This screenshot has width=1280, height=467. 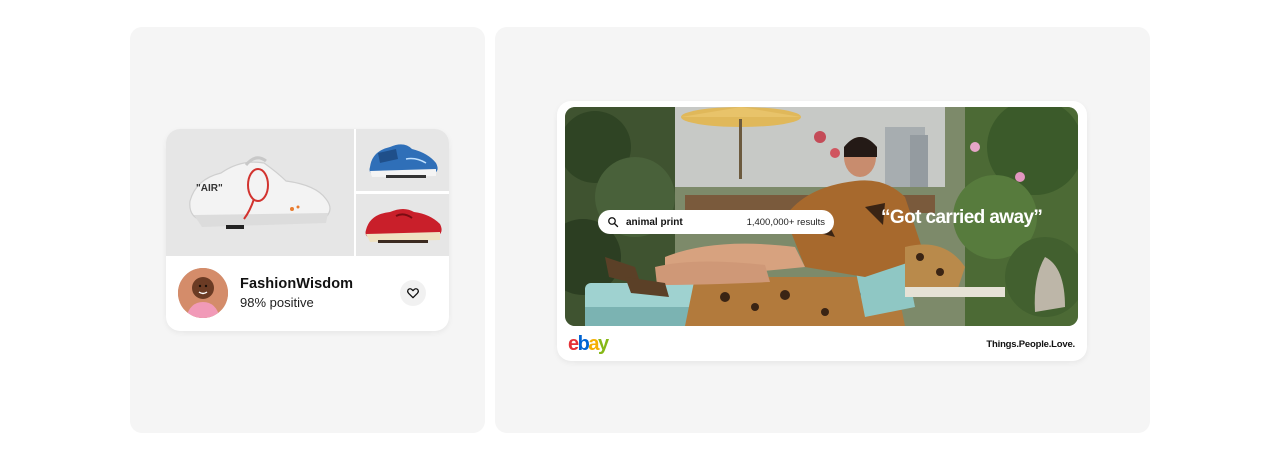 I want to click on person-avatar-icon, so click(x=203, y=293).